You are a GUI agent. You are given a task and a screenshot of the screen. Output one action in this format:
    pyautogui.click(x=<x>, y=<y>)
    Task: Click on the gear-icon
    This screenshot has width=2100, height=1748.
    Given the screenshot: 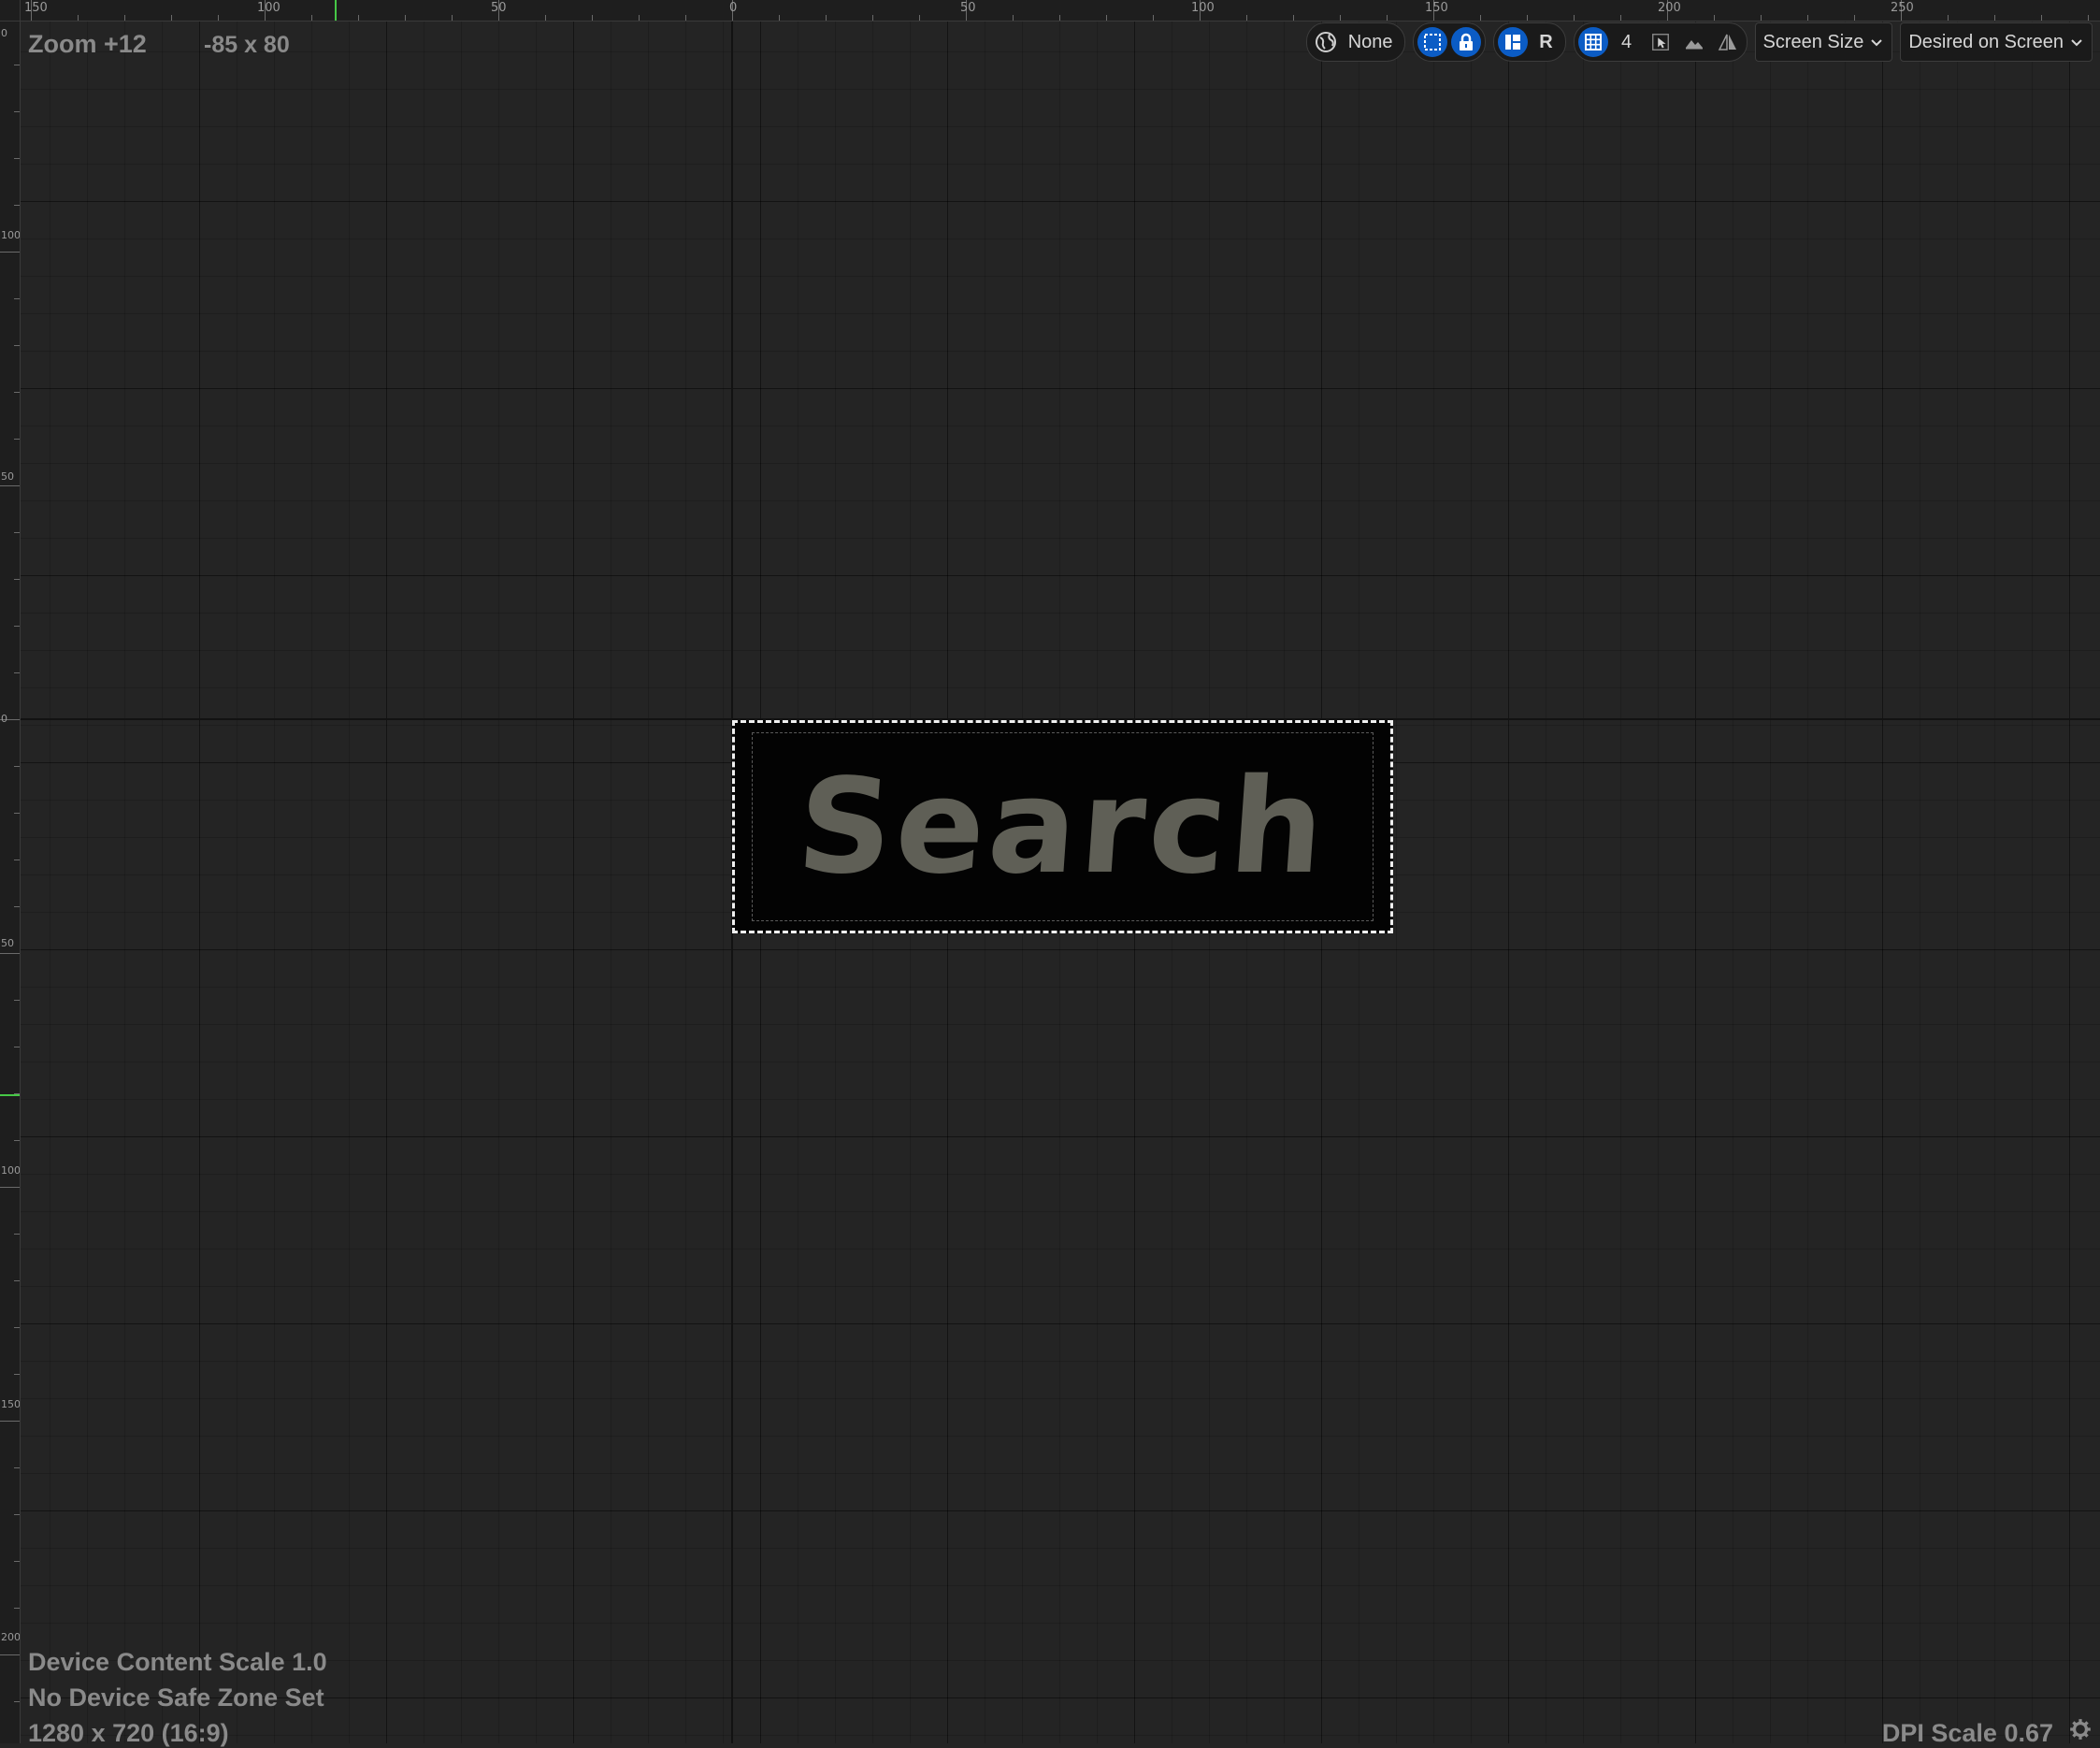 What is the action you would take?
    pyautogui.click(x=2080, y=1729)
    